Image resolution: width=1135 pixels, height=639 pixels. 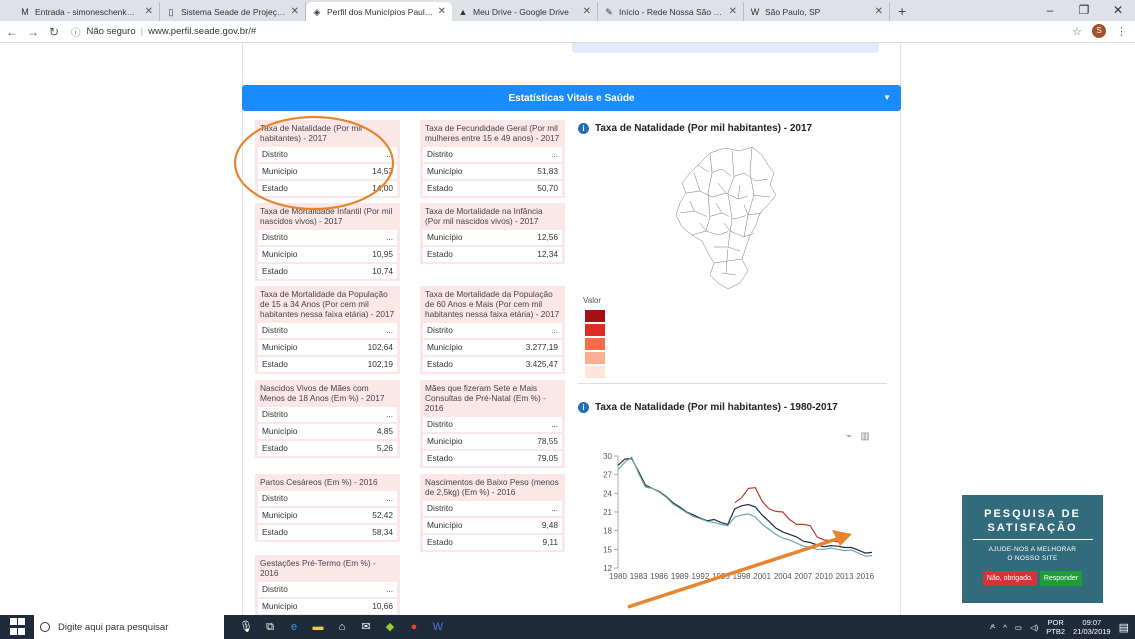 What do you see at coordinates (742, 576) in the screenshot?
I see `x-tick-label: 1998` at bounding box center [742, 576].